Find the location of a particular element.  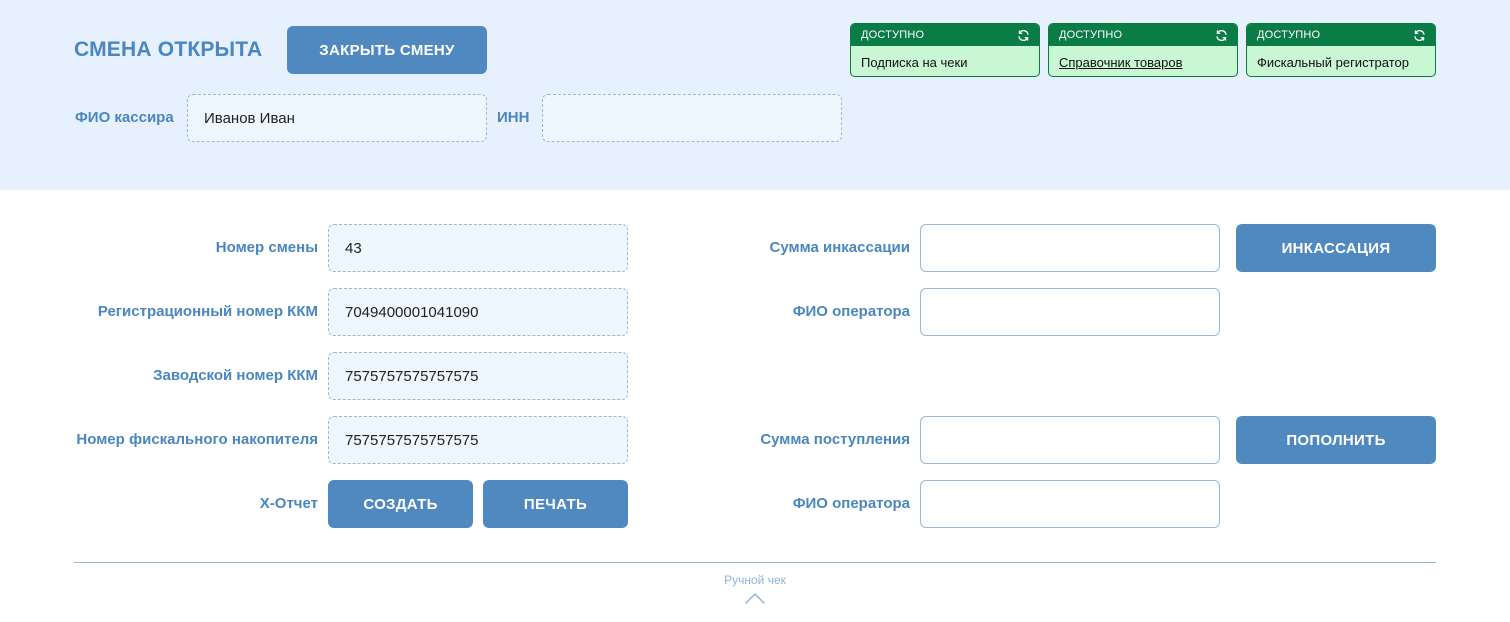

chevron-up-icon is located at coordinates (755, 598).